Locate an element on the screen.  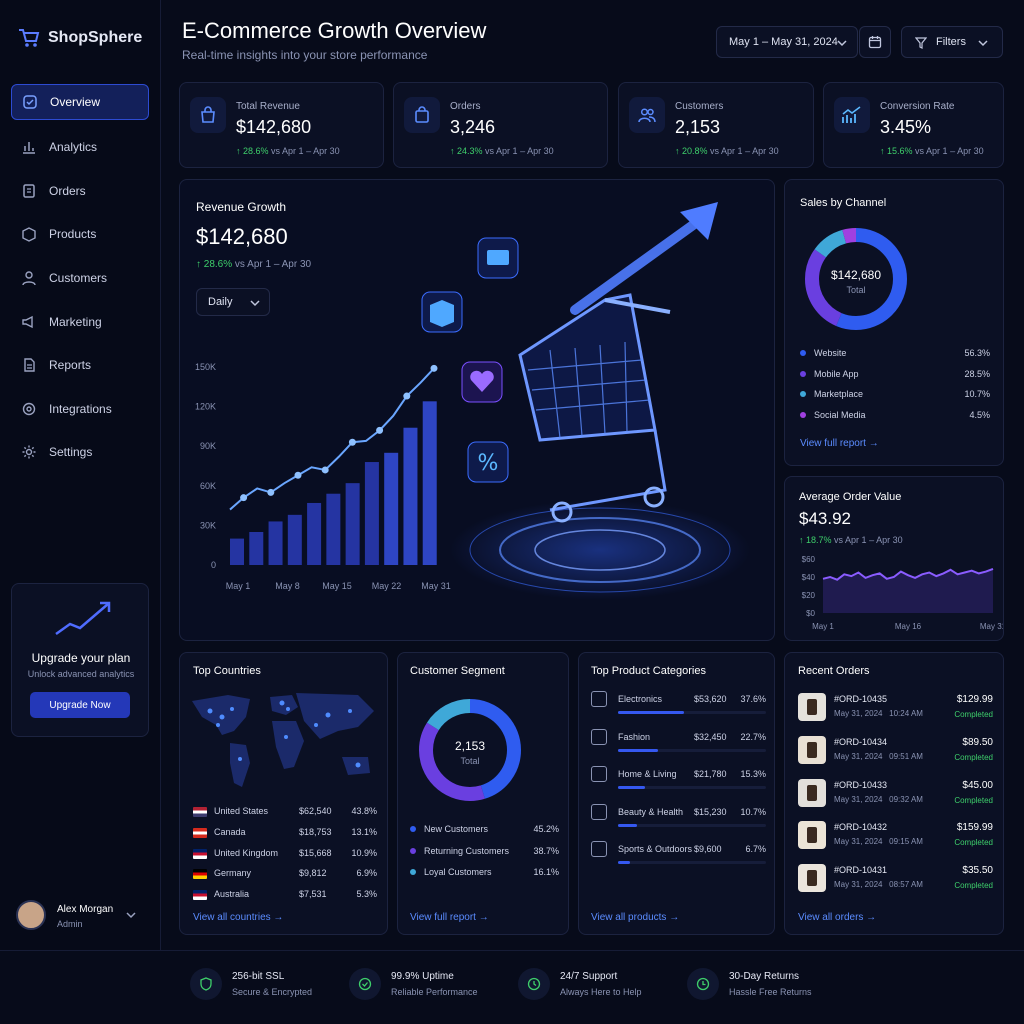
date-range-select: May 1 – May 31, 2024 is located at coordinates (787, 42).